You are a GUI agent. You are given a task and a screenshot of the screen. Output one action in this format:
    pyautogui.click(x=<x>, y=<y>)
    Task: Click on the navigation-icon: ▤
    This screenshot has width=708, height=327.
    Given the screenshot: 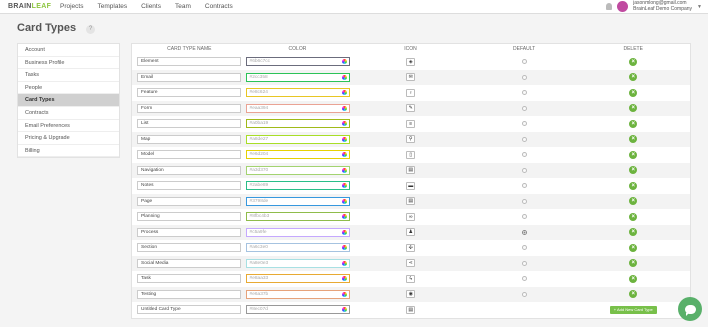 What is the action you would take?
    pyautogui.click(x=411, y=170)
    